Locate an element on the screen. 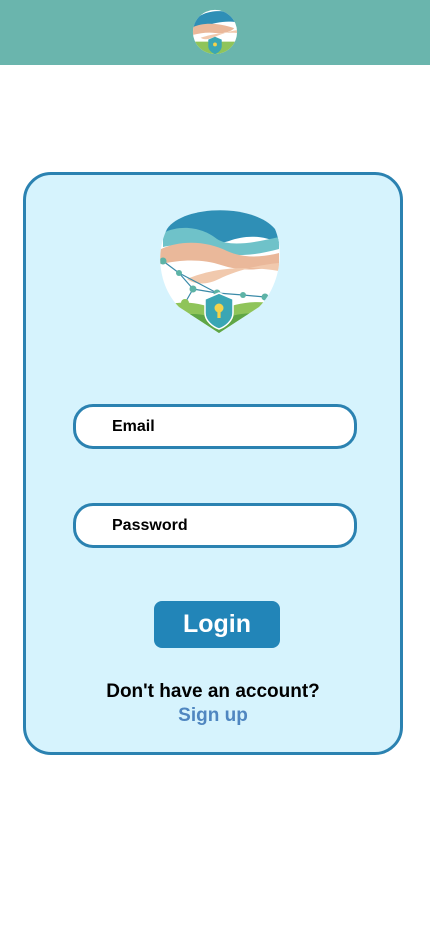  signup-link: Sign up is located at coordinates (213, 716).